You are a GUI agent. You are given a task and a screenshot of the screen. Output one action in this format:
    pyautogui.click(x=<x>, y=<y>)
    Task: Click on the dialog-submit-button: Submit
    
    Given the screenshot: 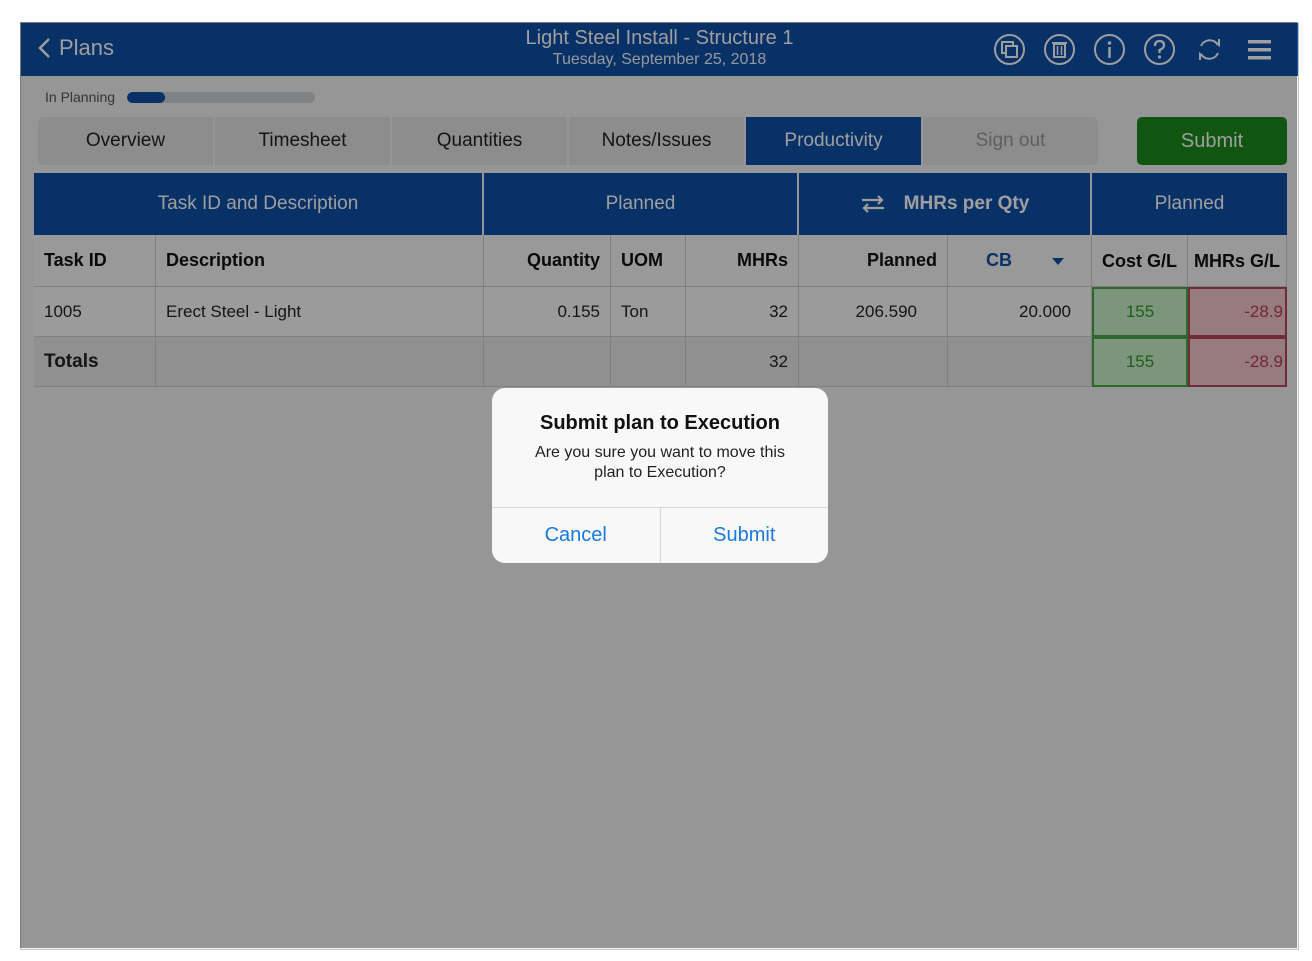 What is the action you would take?
    pyautogui.click(x=744, y=535)
    